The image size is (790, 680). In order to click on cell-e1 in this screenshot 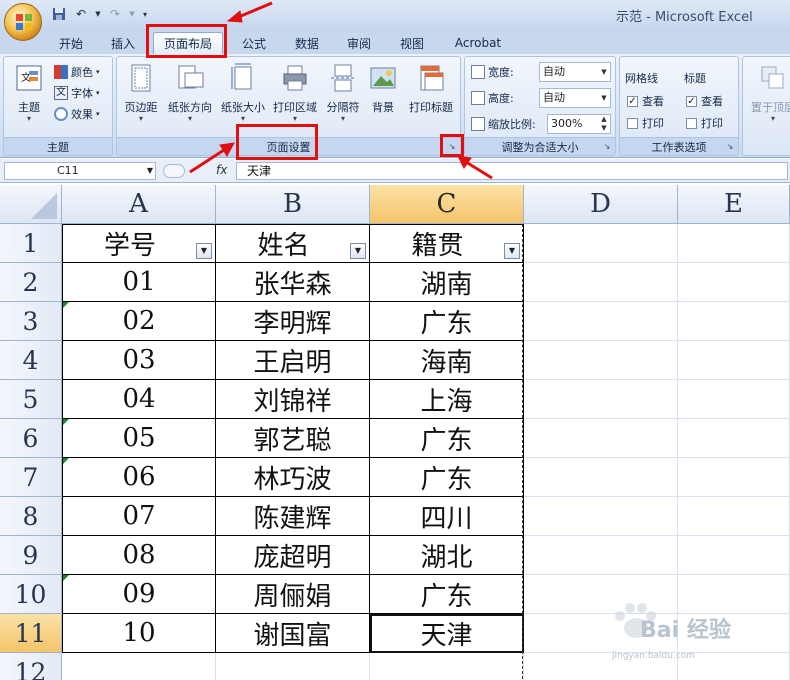, I will do `click(734, 243)`.